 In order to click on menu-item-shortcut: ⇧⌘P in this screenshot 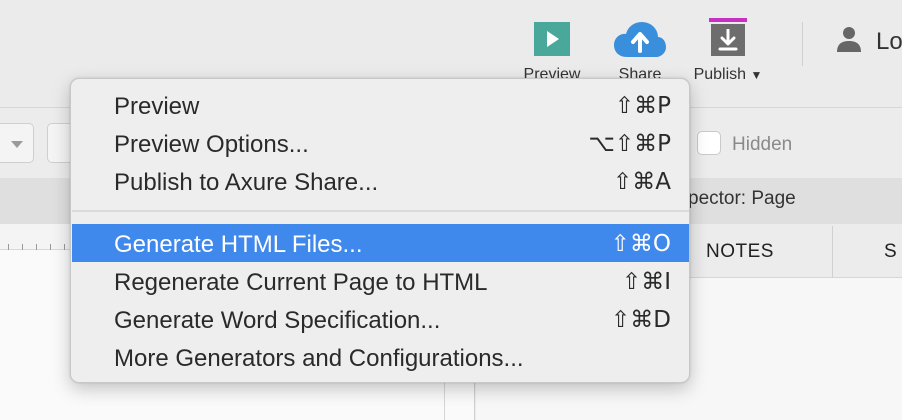, I will do `click(642, 106)`.